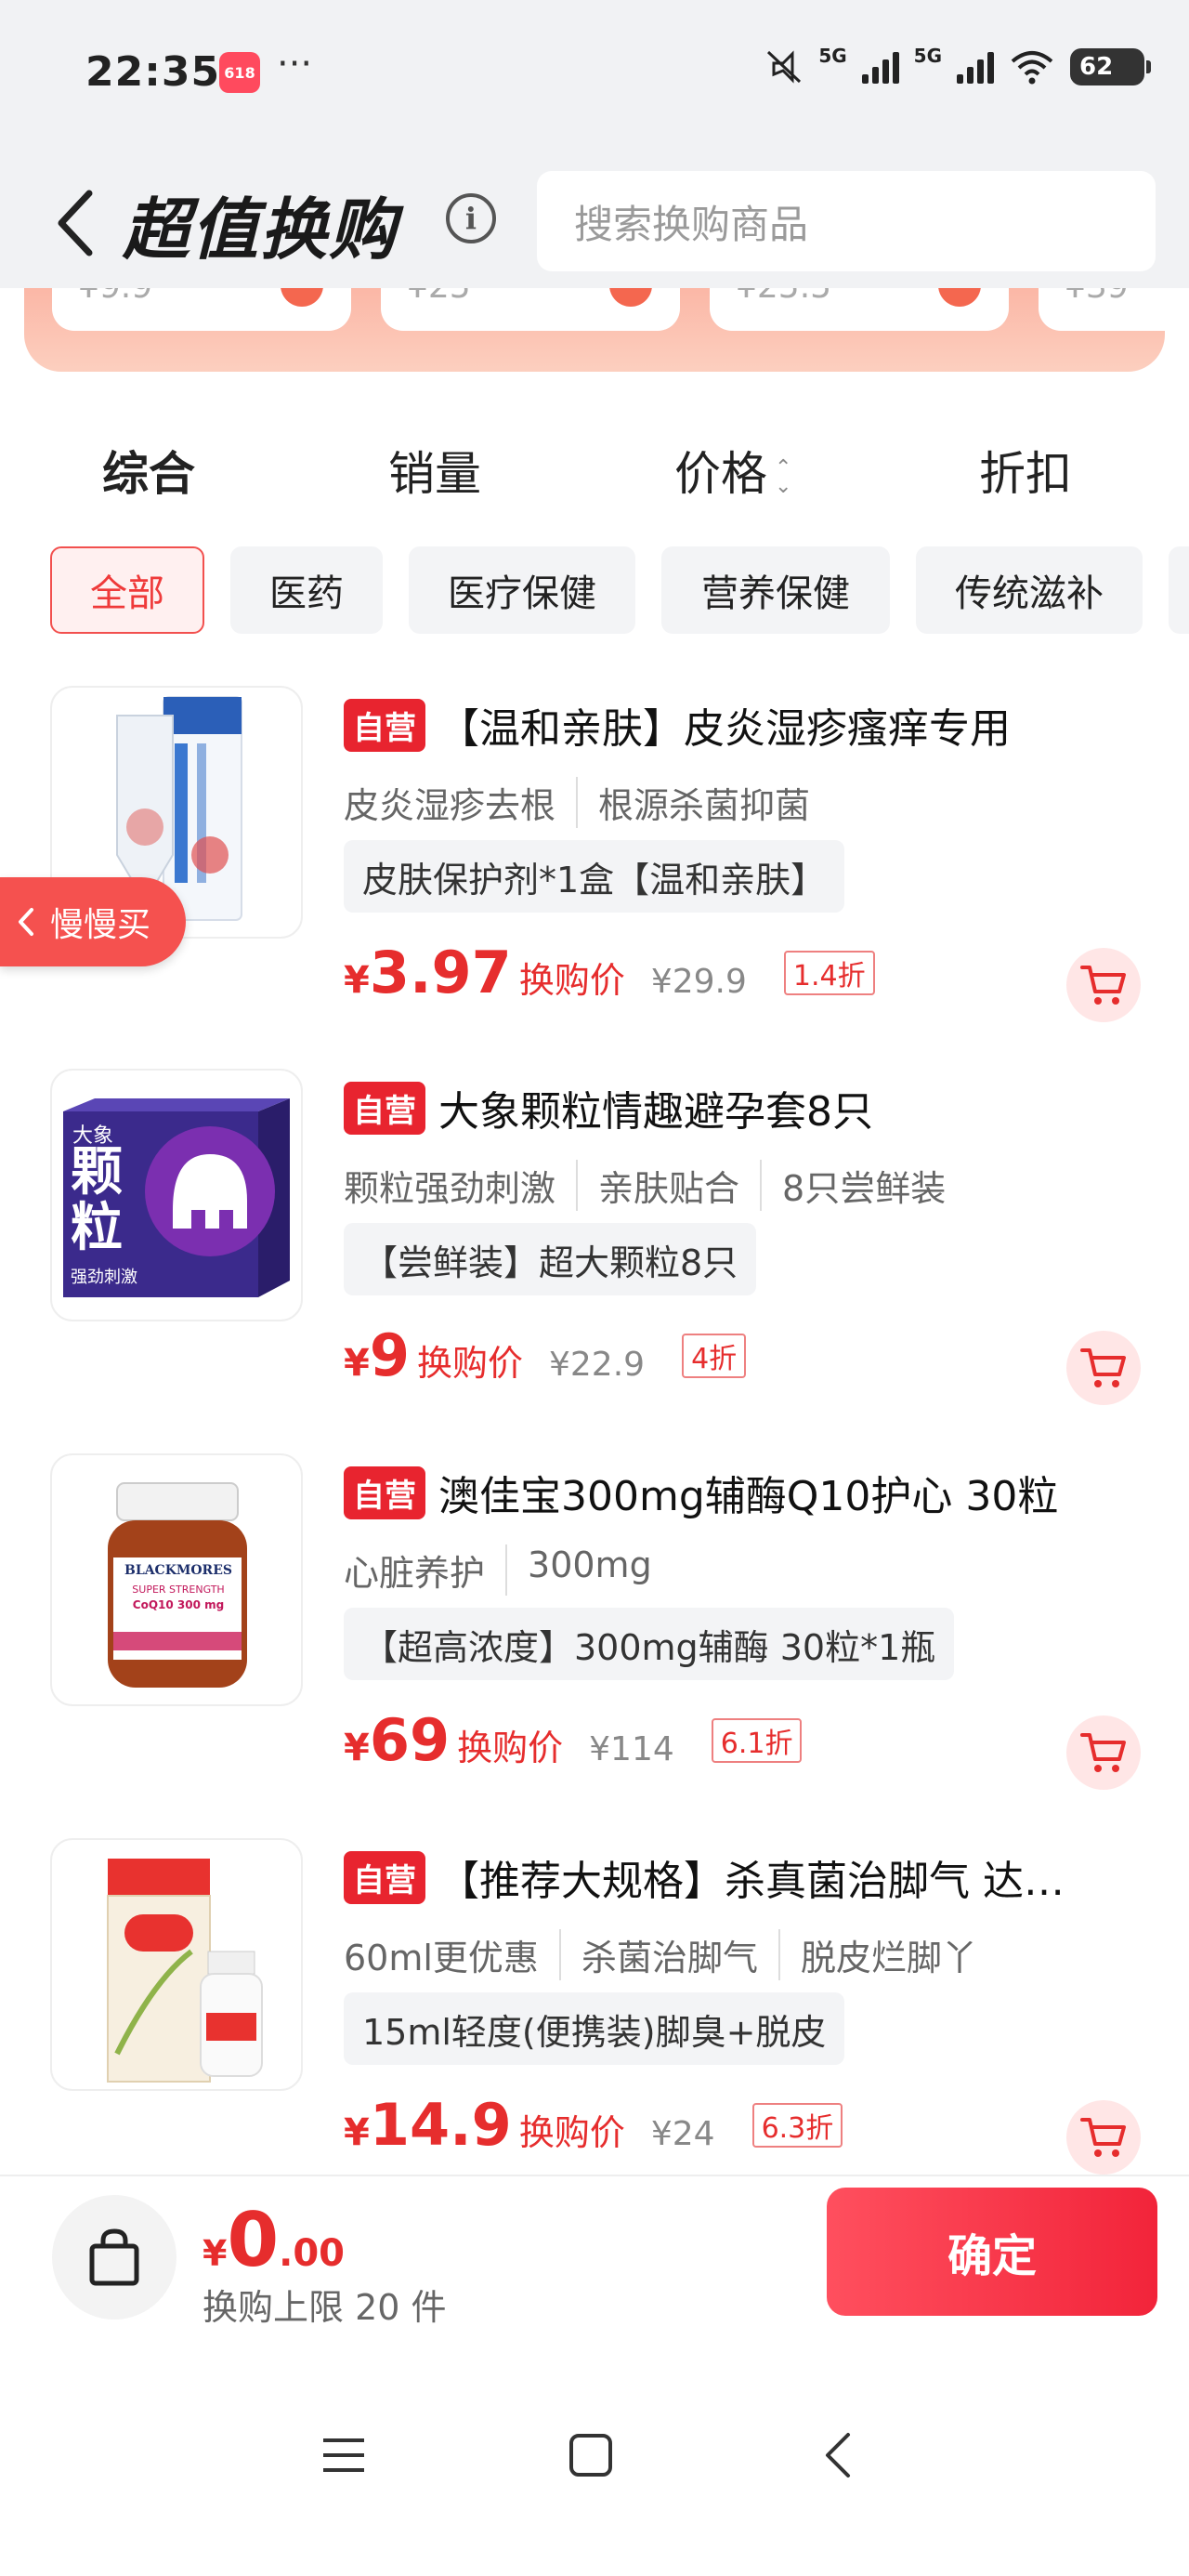 This screenshot has width=1189, height=2576. Describe the element at coordinates (498, 1570) in the screenshot. I see `product-tags: 心脏养护 300mg` at that location.